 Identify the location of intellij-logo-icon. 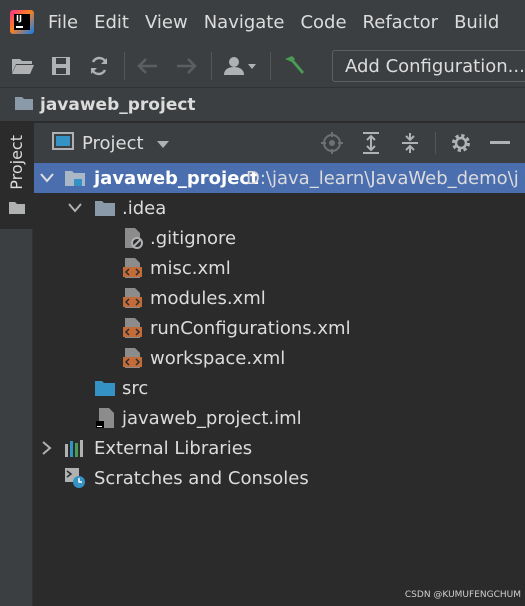
(22, 22).